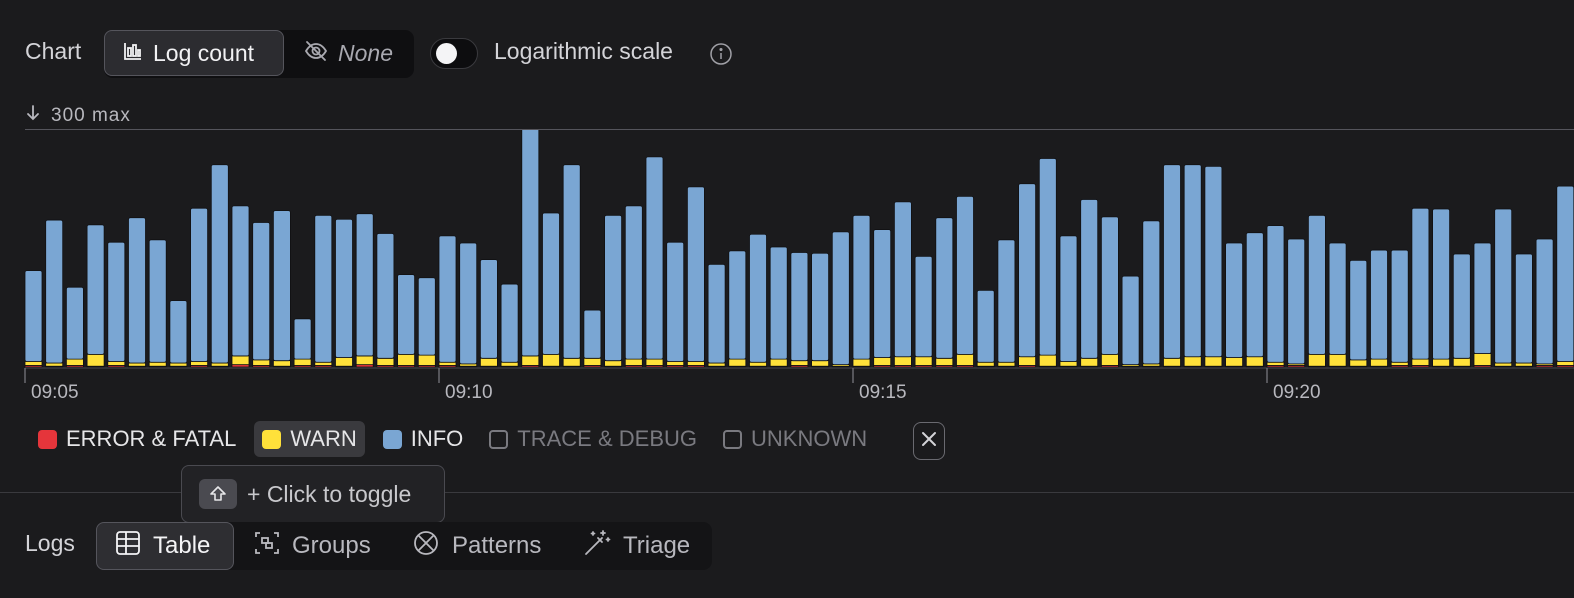  What do you see at coordinates (312, 546) in the screenshot?
I see `tab-groups: Groups` at bounding box center [312, 546].